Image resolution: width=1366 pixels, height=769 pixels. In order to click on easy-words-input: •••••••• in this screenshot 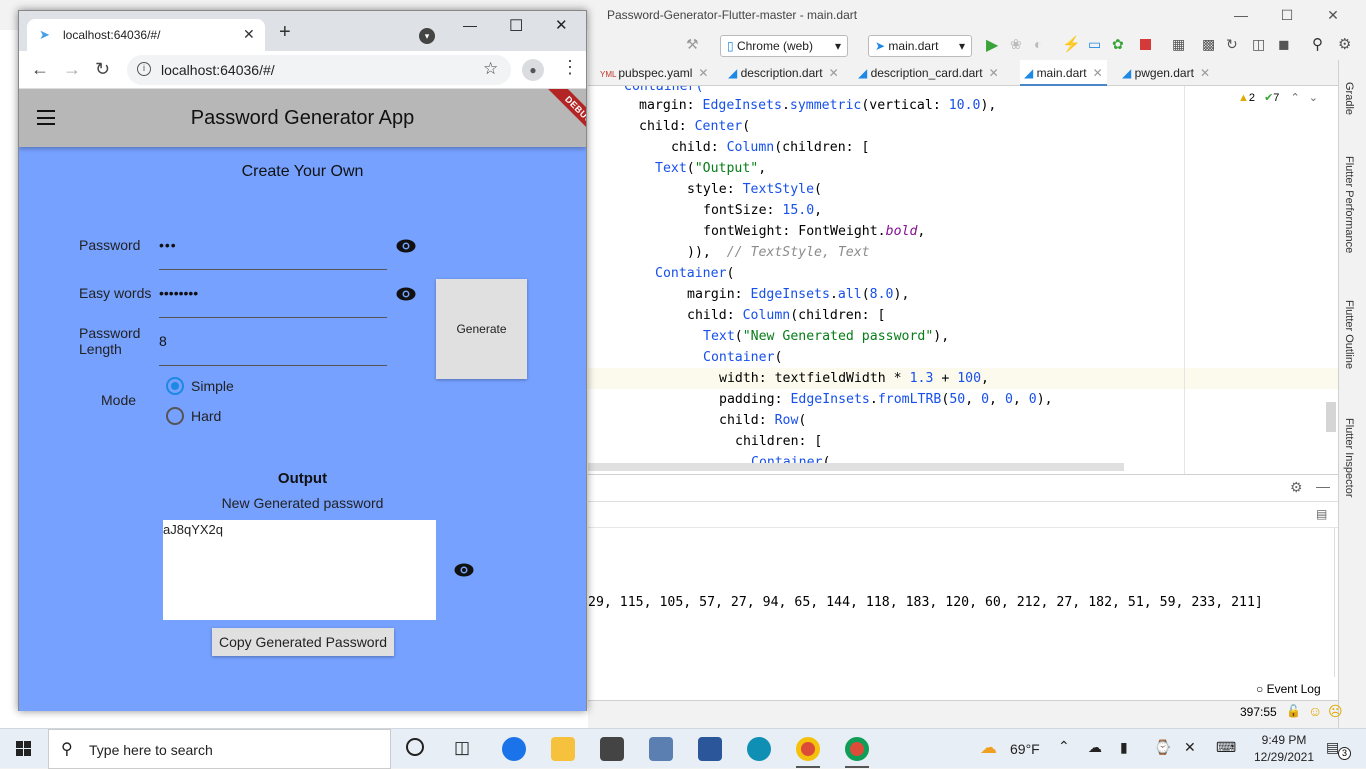, I will do `click(273, 297)`.